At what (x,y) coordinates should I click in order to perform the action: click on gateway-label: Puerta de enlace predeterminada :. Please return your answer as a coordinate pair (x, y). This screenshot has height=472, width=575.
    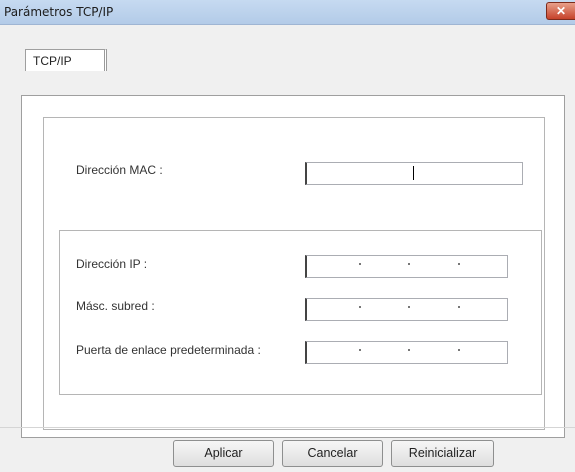
    Looking at the image, I should click on (168, 350).